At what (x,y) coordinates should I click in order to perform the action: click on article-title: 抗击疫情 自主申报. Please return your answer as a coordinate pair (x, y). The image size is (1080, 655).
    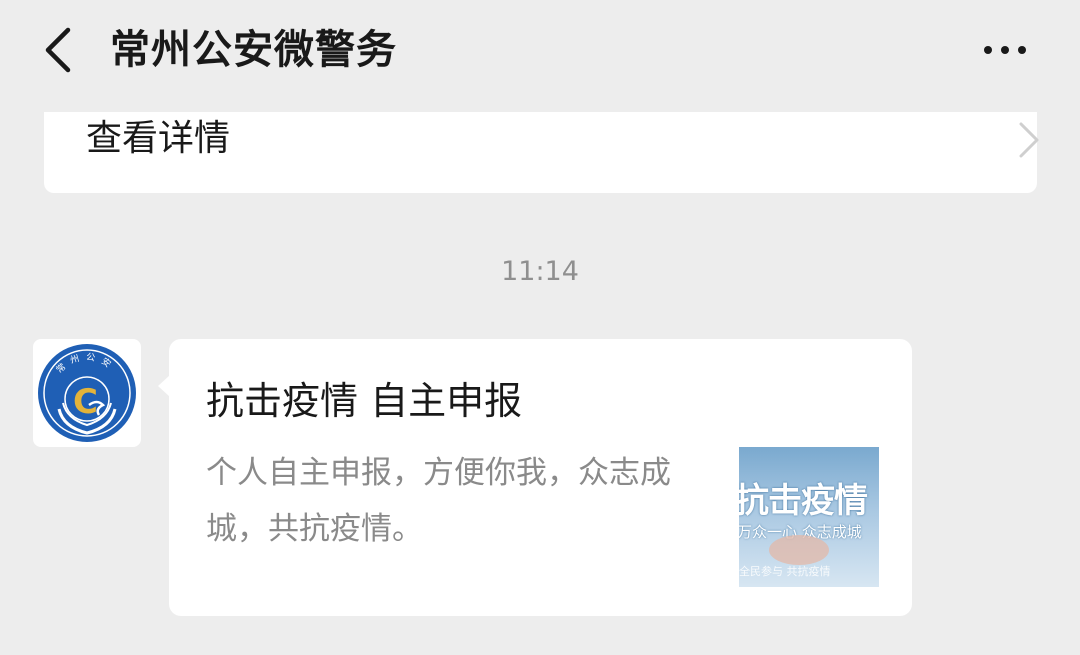
    Looking at the image, I should click on (364, 401).